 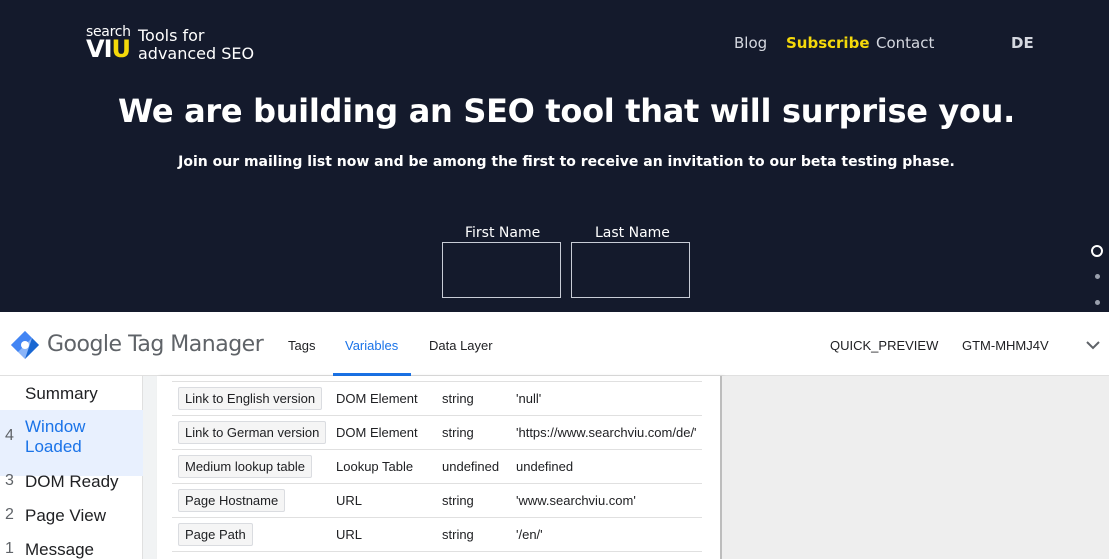 What do you see at coordinates (529, 398) in the screenshot?
I see `variable-value: 'null'` at bounding box center [529, 398].